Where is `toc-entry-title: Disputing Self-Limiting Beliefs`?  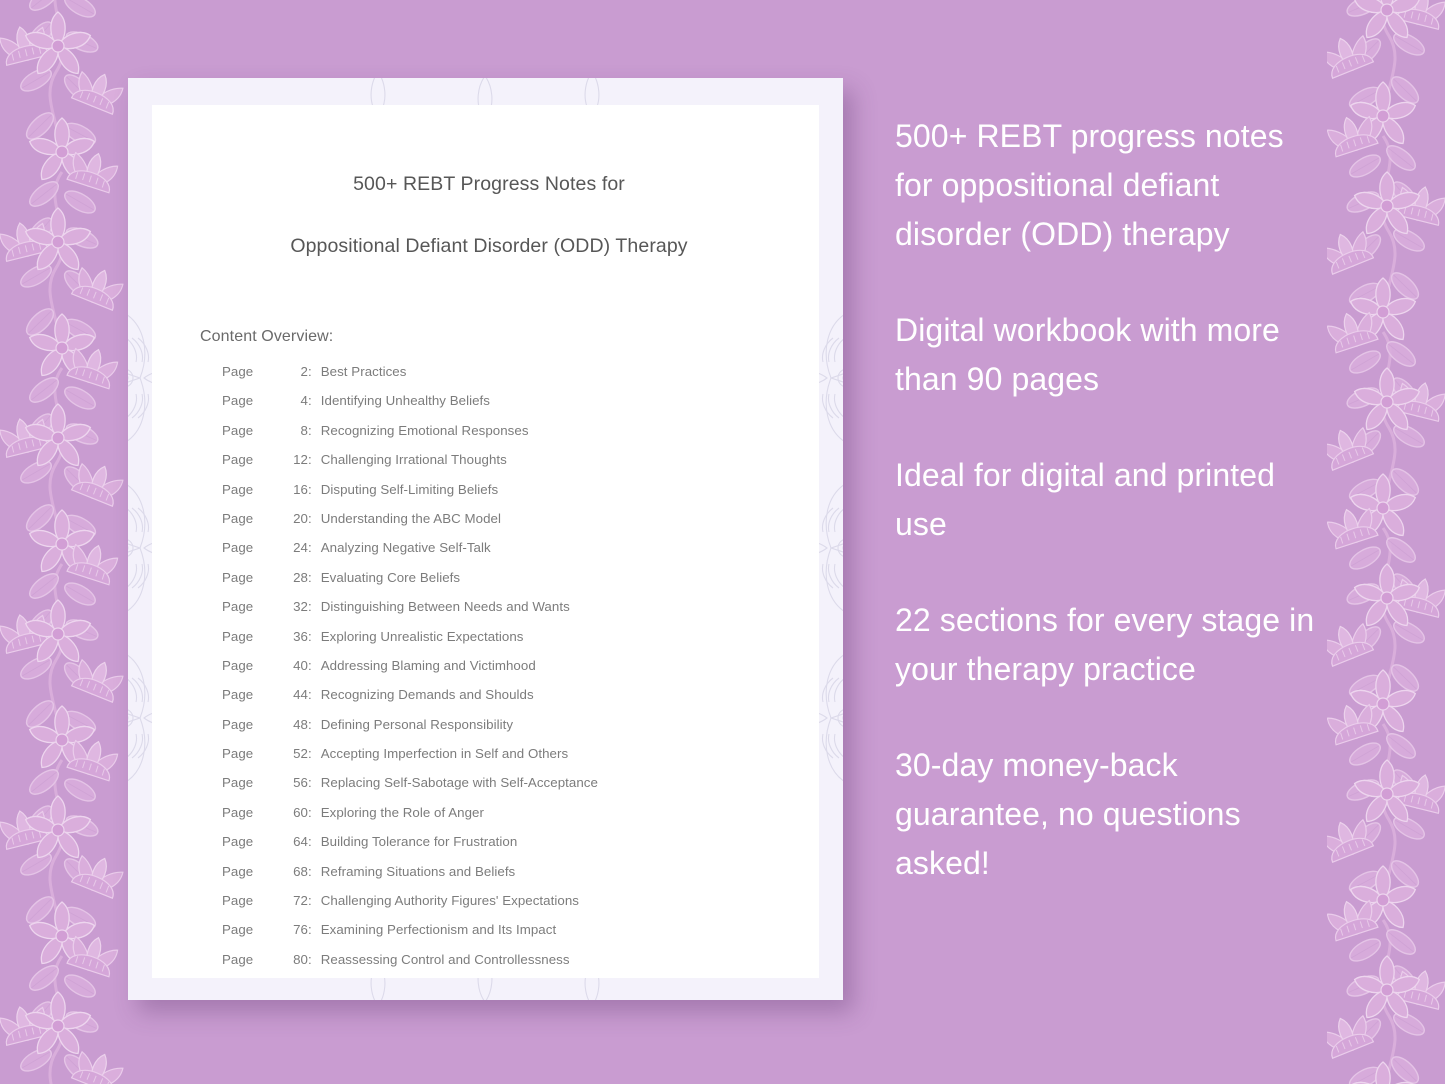 toc-entry-title: Disputing Self-Limiting Beliefs is located at coordinates (409, 489).